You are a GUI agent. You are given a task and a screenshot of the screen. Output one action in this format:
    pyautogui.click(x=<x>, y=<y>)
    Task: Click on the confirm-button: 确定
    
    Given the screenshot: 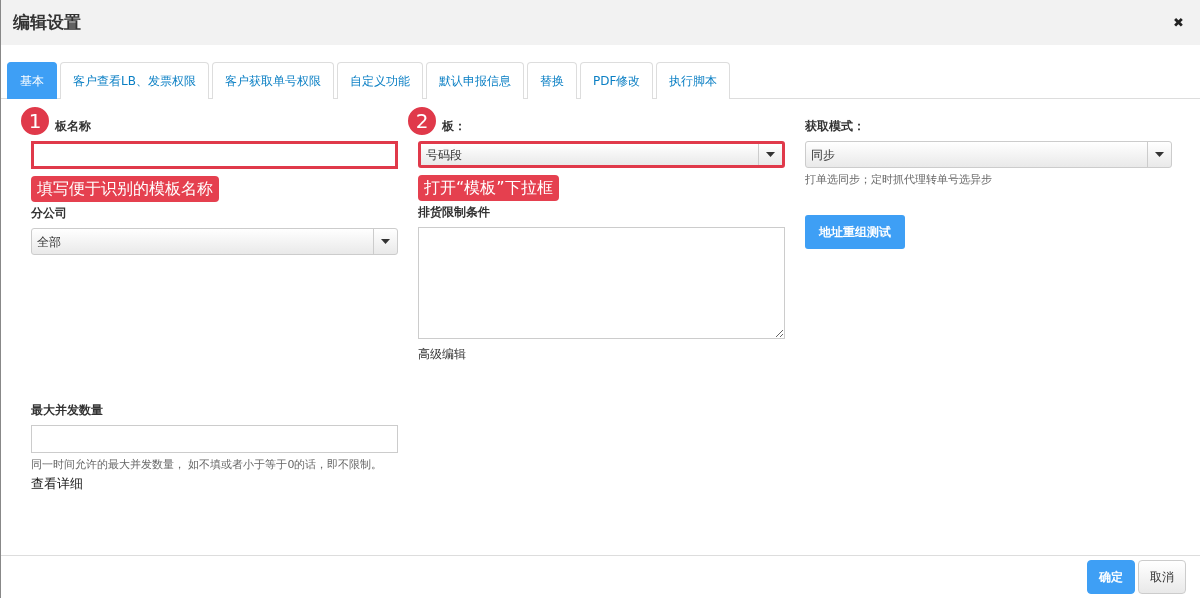 What is the action you would take?
    pyautogui.click(x=1111, y=577)
    